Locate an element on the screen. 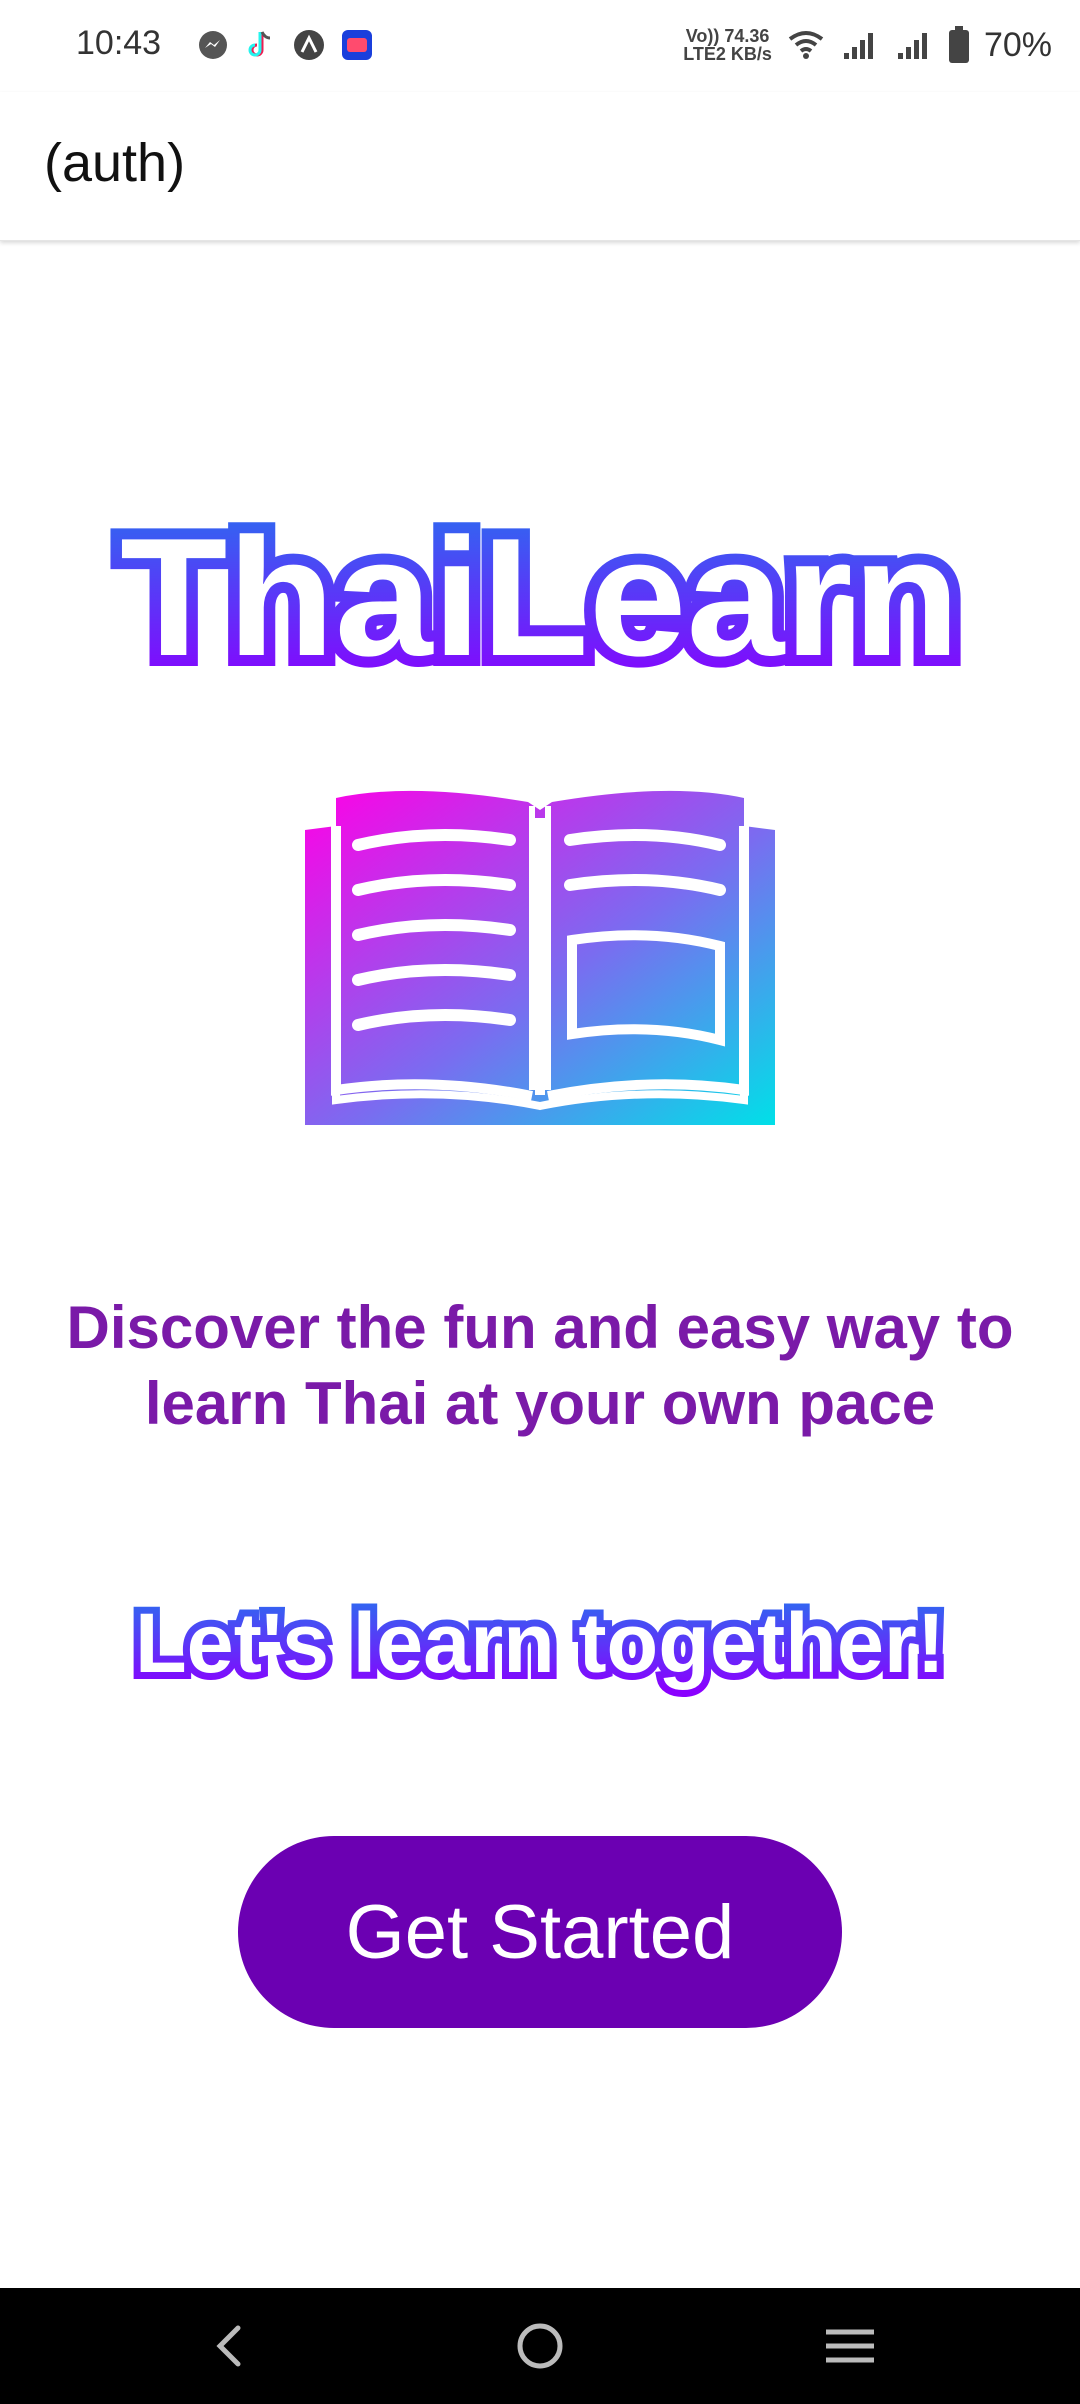  open-book-icon is located at coordinates (540, 960).